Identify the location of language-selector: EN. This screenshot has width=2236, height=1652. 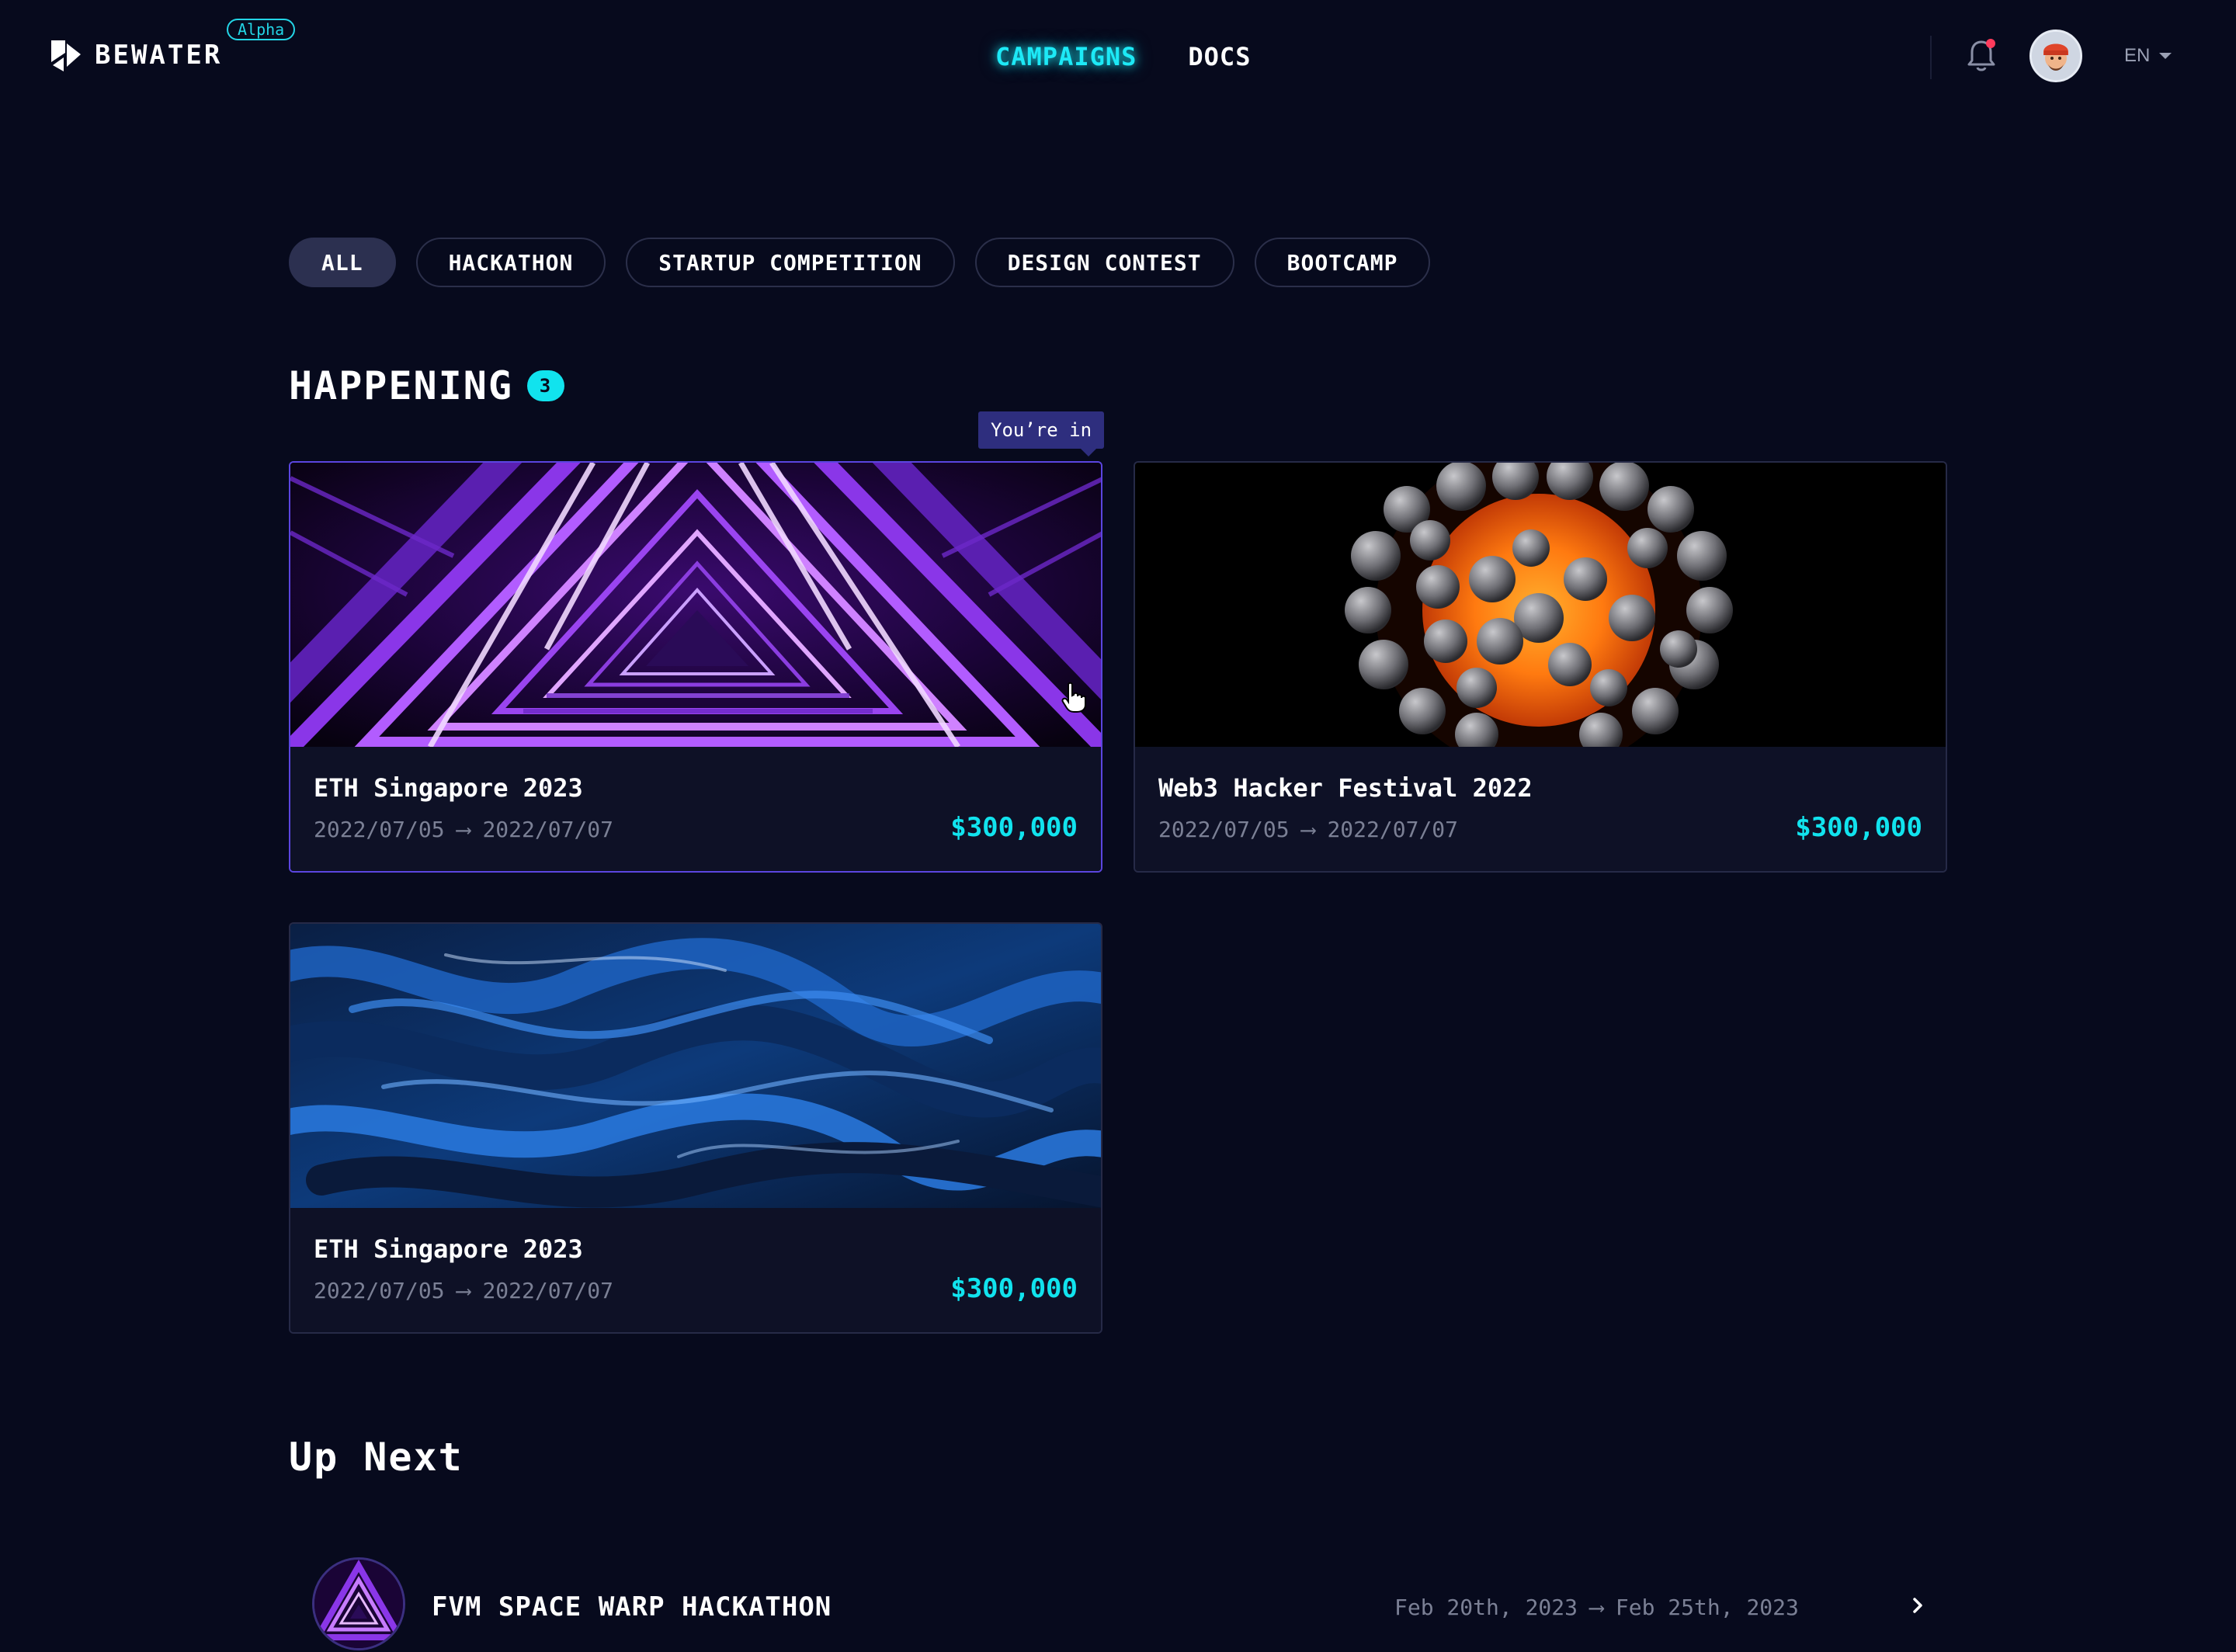
(2148, 56).